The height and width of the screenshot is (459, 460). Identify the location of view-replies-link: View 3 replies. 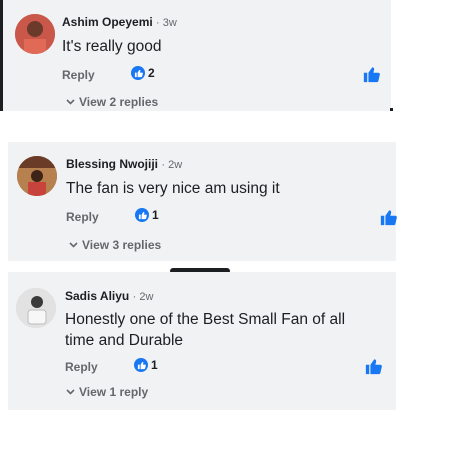
(115, 245).